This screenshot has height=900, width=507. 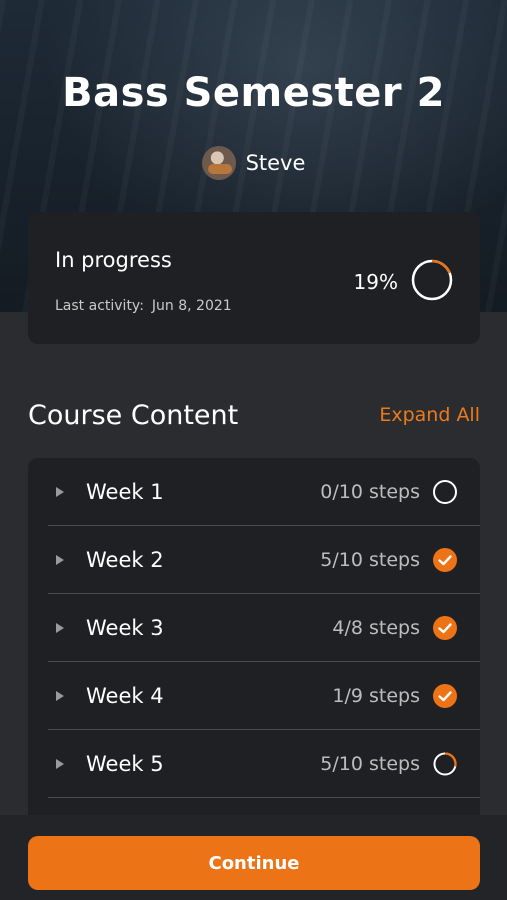 What do you see at coordinates (264, 696) in the screenshot?
I see `week-row: Week 4 1/9 steps` at bounding box center [264, 696].